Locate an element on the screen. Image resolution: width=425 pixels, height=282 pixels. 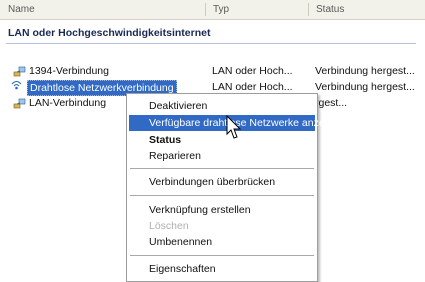
connection-name: LAN-Verbindung is located at coordinates (68, 103).